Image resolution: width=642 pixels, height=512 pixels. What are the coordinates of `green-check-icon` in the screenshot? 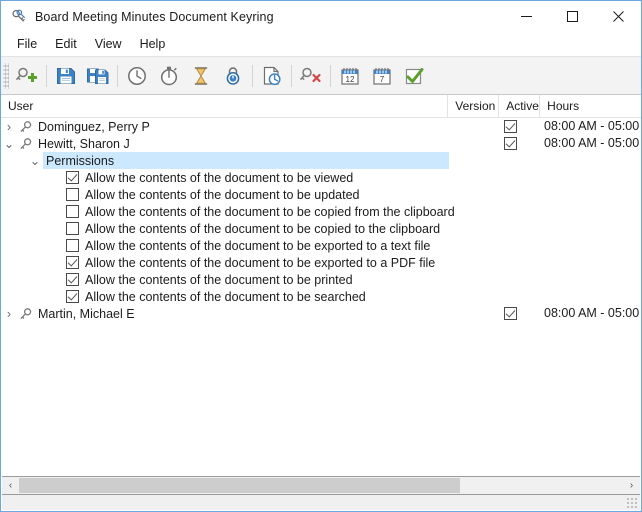 It's located at (414, 75).